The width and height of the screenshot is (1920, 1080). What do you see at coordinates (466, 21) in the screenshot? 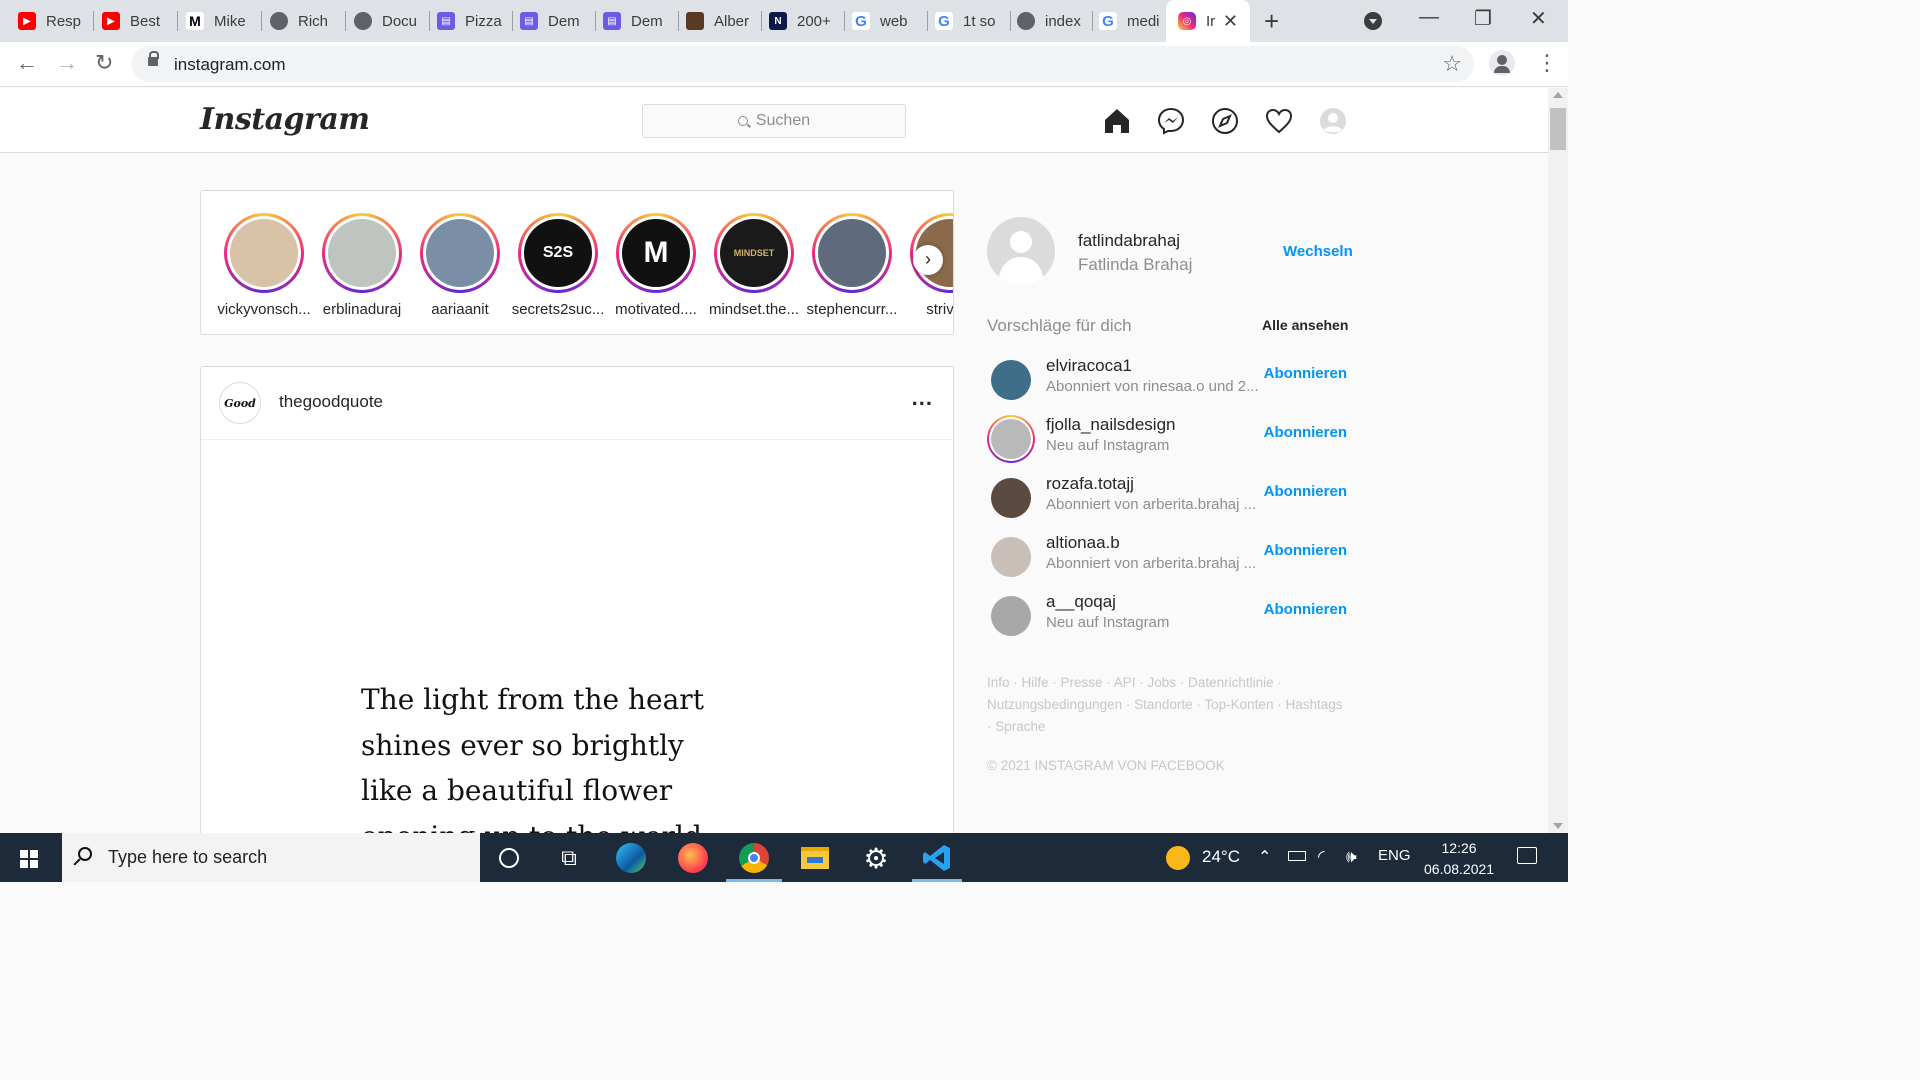
I see `browser-tab: ▤ Pizza` at bounding box center [466, 21].